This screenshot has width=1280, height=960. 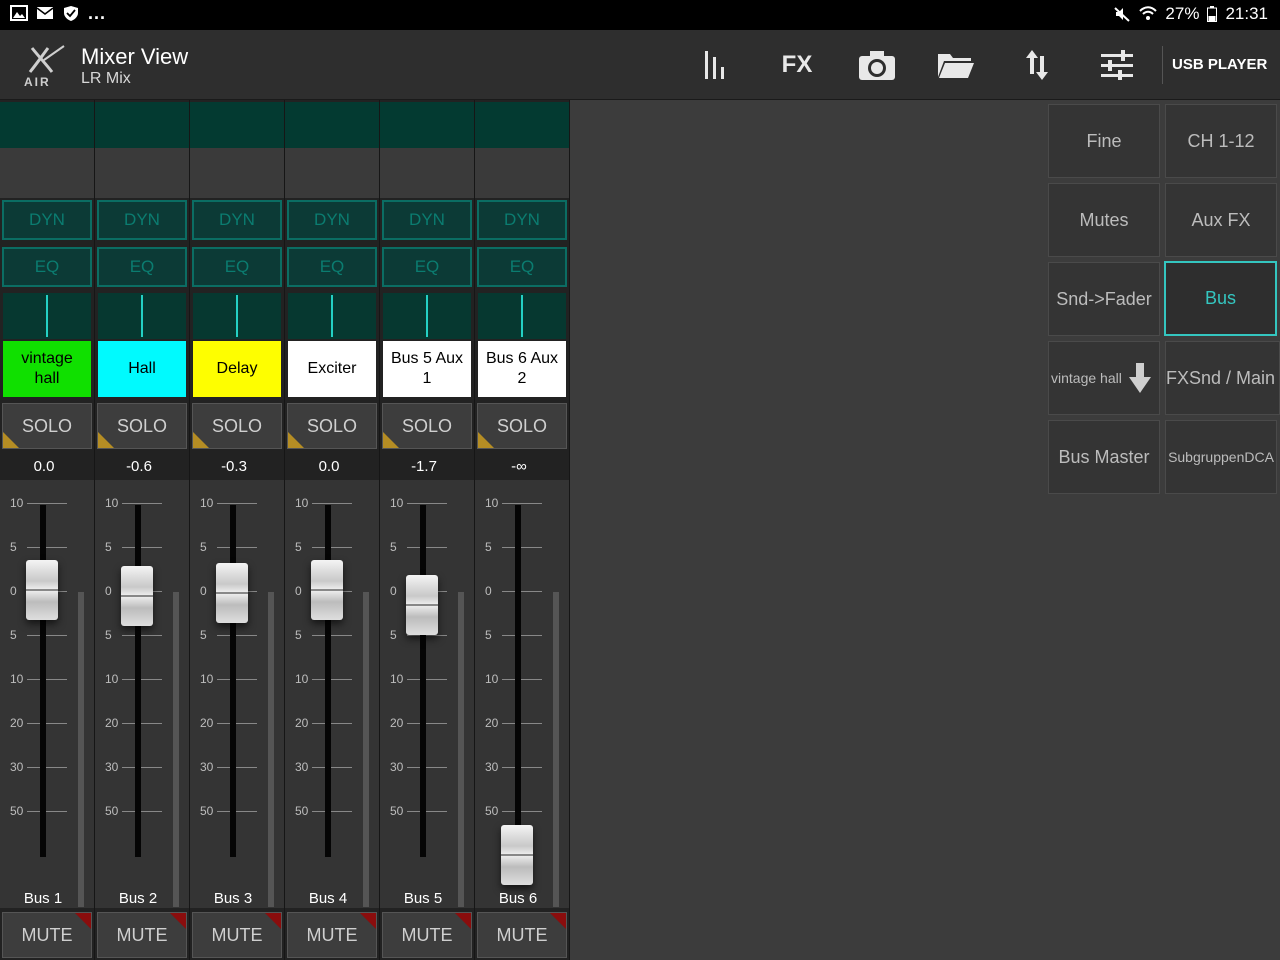 I want to click on channel-name-line1: Delay, so click(x=237, y=368).